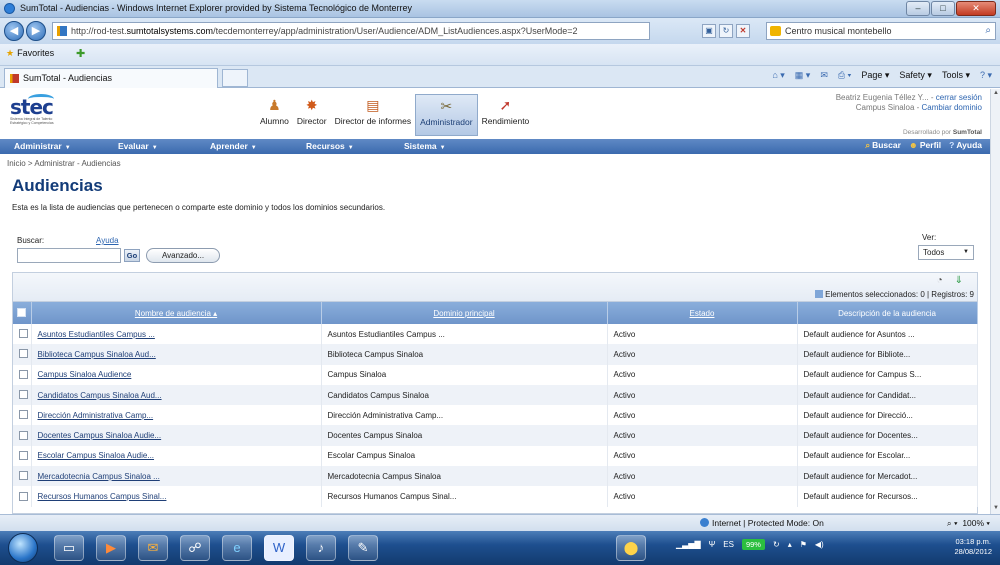 The width and height of the screenshot is (1000, 565). Describe the element at coordinates (728, 544) in the screenshot. I see `language-indicator: ES` at that location.